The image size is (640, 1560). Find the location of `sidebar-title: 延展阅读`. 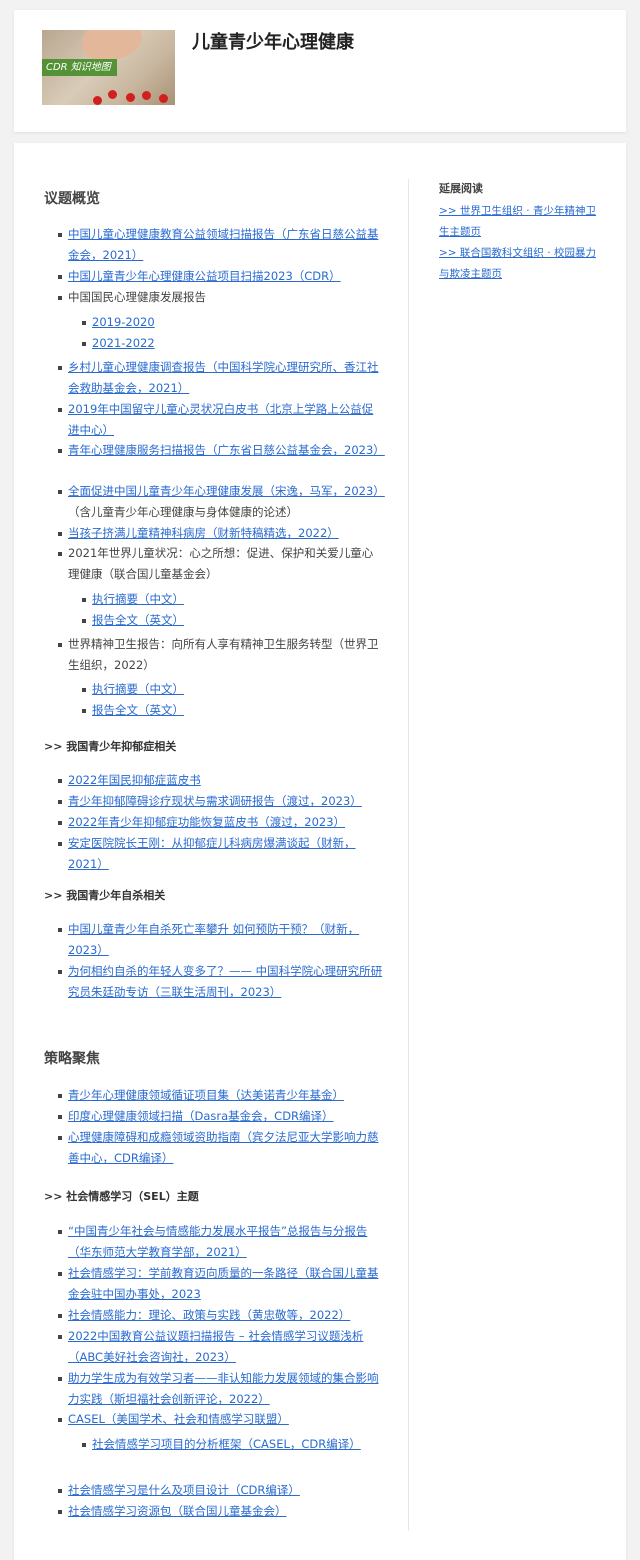

sidebar-title: 延展阅读 is located at coordinates (461, 188).